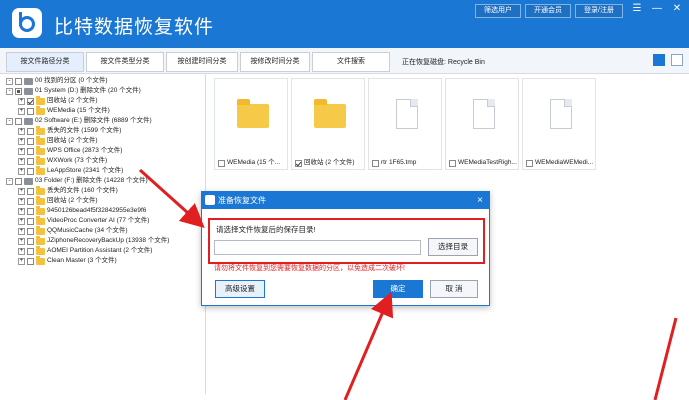 Image resolution: width=689 pixels, height=400 pixels. What do you see at coordinates (498, 11) in the screenshot?
I see `filter-users-button: 筛选用户` at bounding box center [498, 11].